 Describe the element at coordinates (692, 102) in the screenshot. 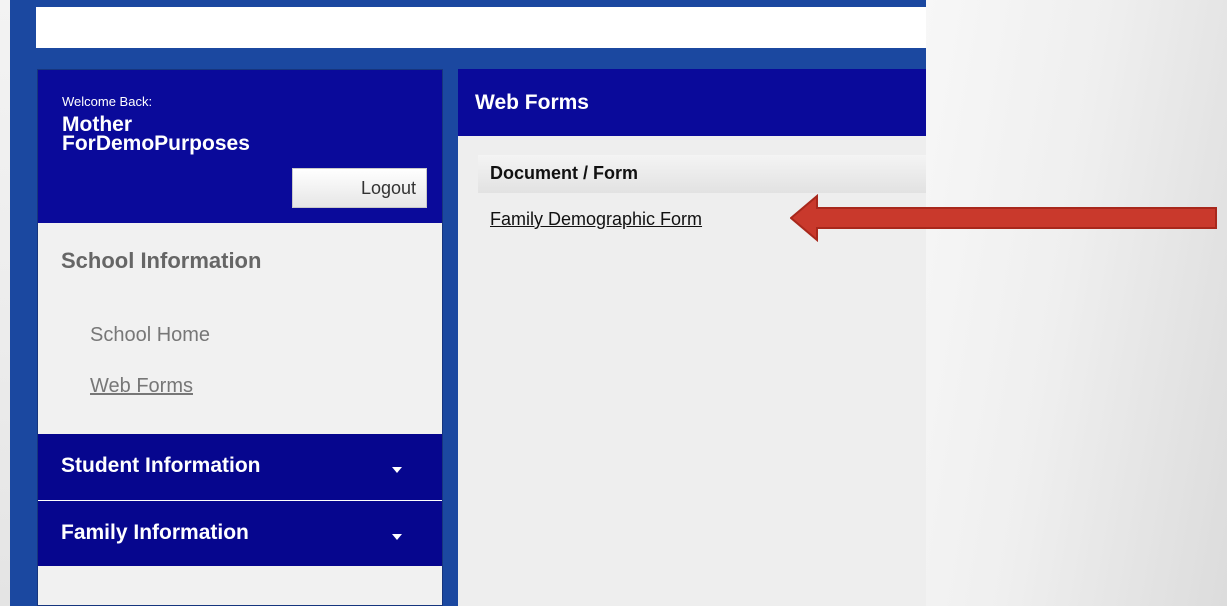

I see `main-header: Web Forms` at that location.